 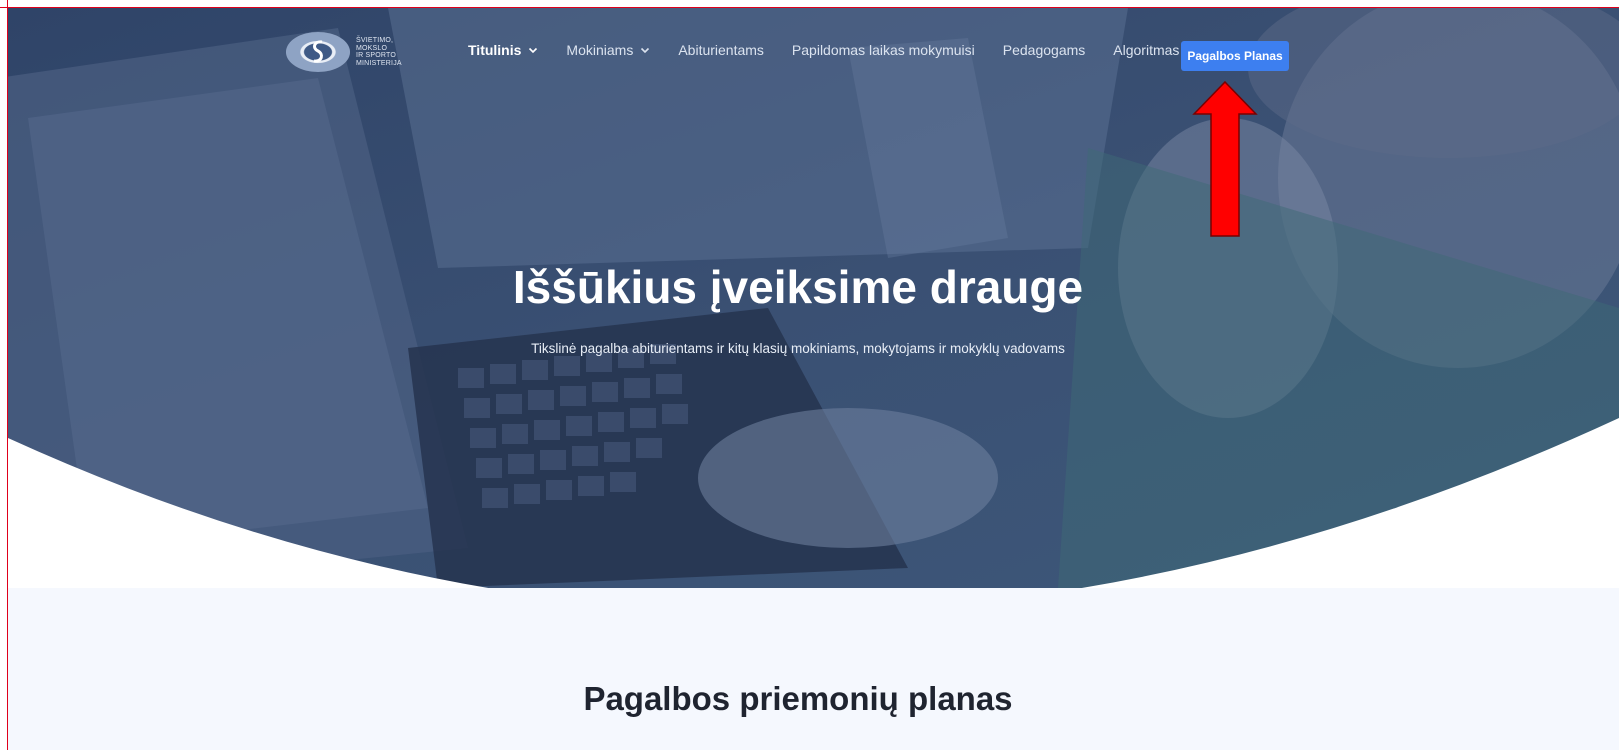 What do you see at coordinates (798, 287) in the screenshot?
I see `hero-title: Iššūkius įveiksime drauge` at bounding box center [798, 287].